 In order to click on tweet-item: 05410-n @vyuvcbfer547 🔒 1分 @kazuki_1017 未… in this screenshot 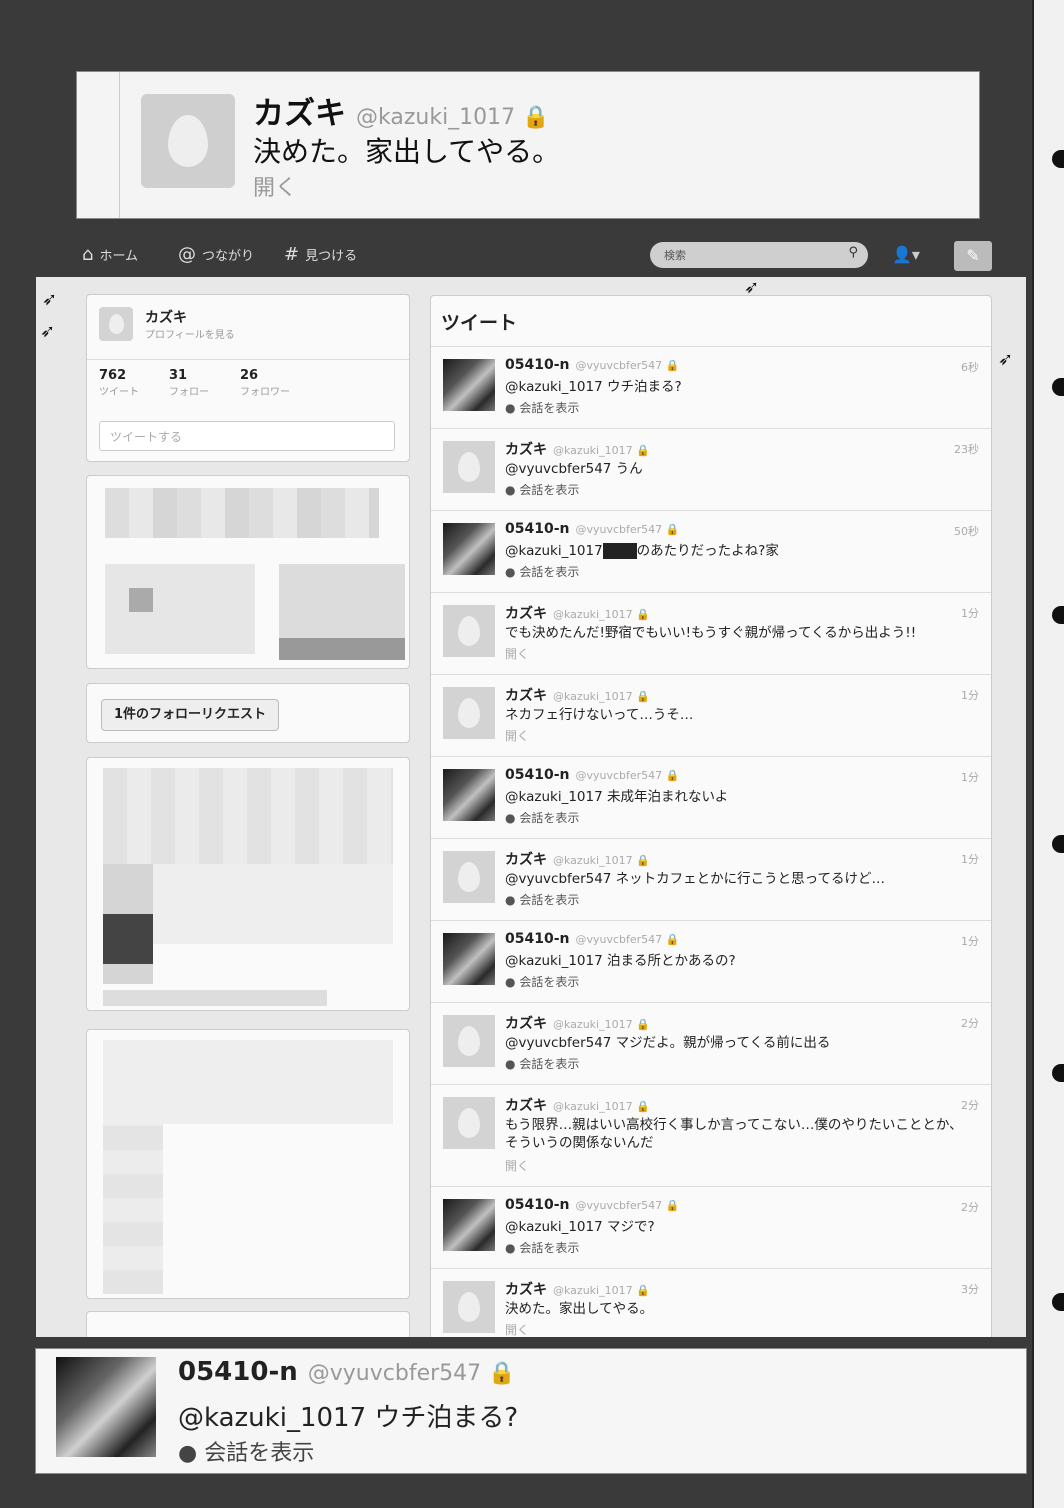, I will do `click(711, 797)`.